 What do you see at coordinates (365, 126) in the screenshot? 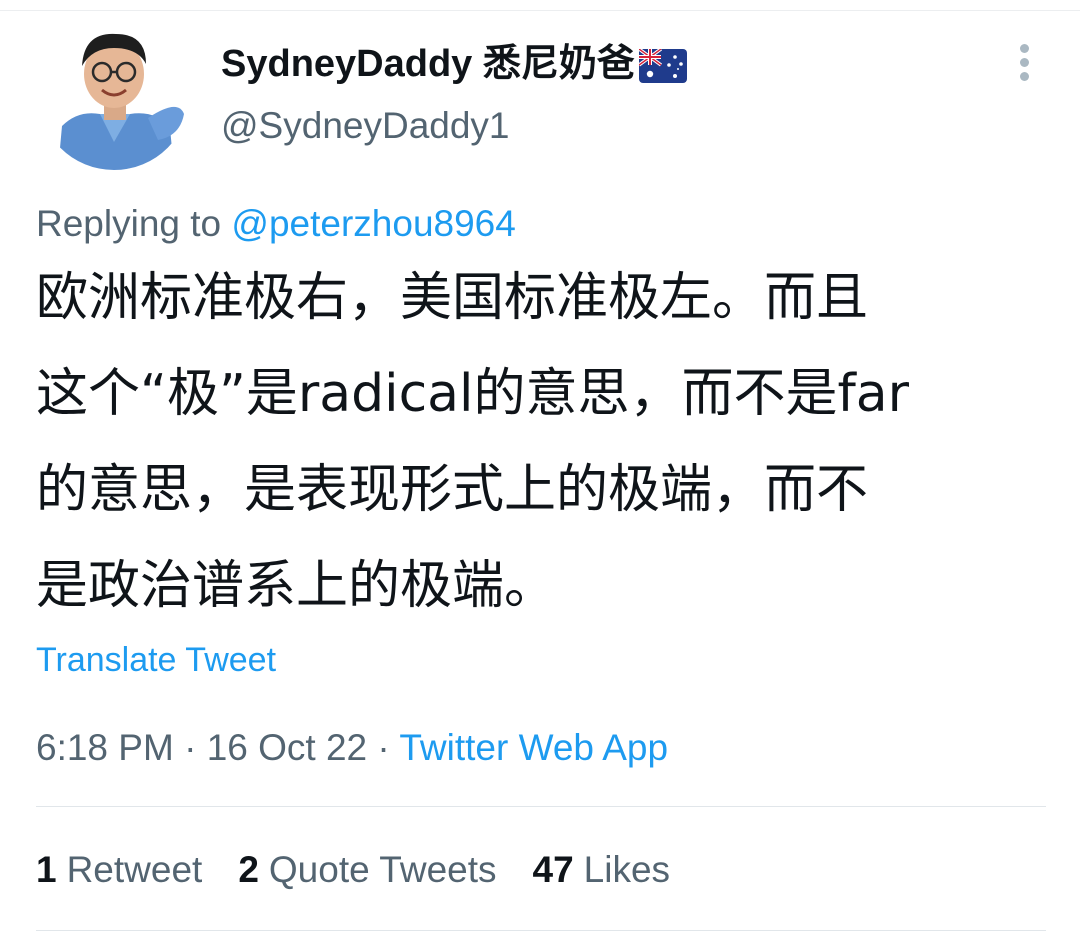
I see `author-handle: @SydneyDaddy1` at bounding box center [365, 126].